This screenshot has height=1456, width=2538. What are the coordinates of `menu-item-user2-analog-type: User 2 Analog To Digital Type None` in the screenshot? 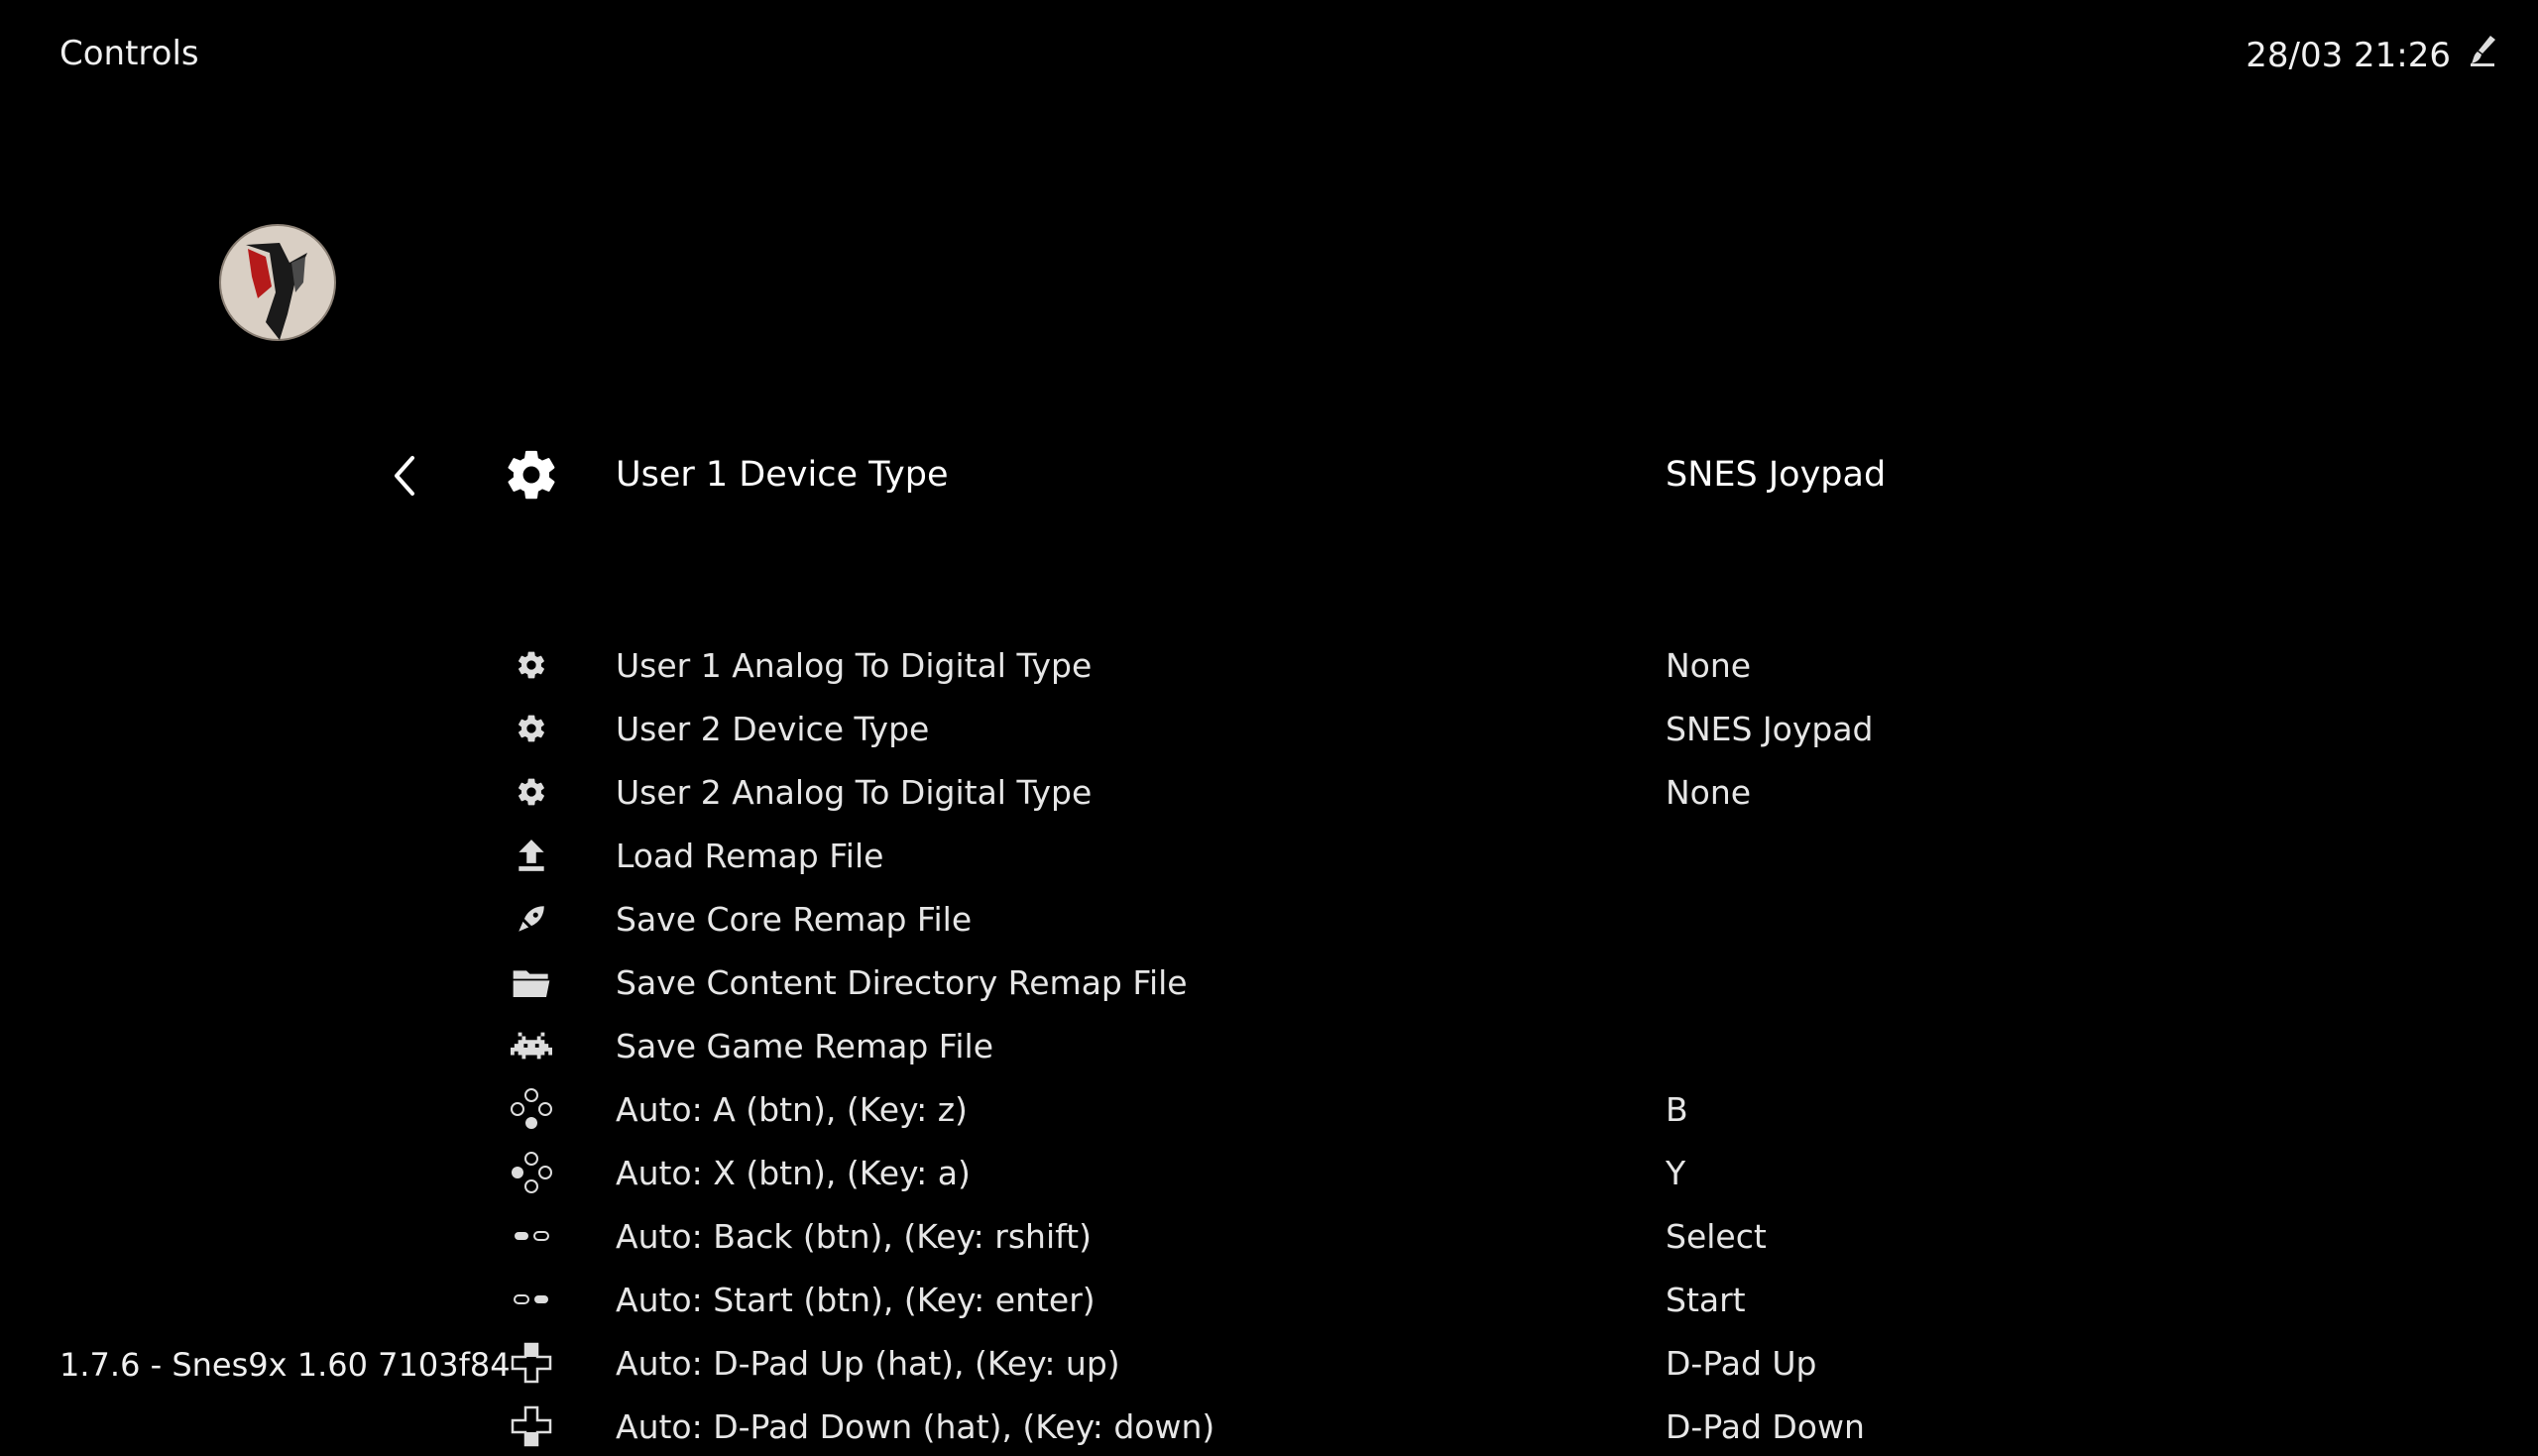 It's located at (1328, 792).